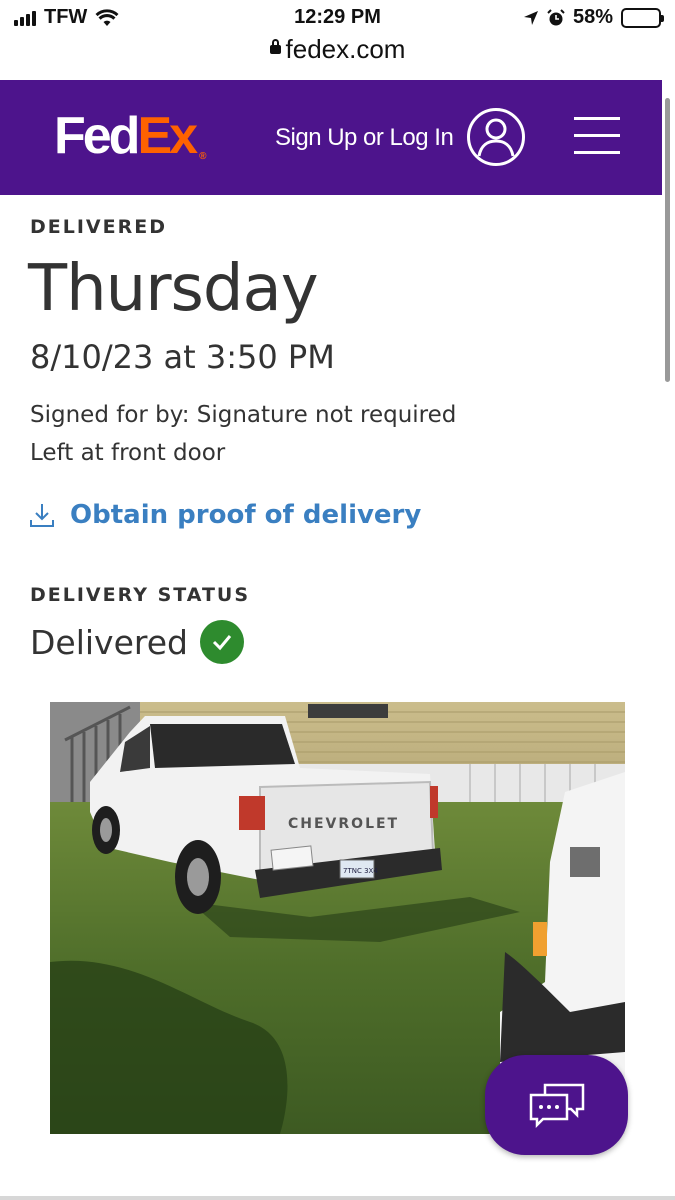 The image size is (675, 1200). What do you see at coordinates (530, 17) in the screenshot?
I see `location-arrow-icon` at bounding box center [530, 17].